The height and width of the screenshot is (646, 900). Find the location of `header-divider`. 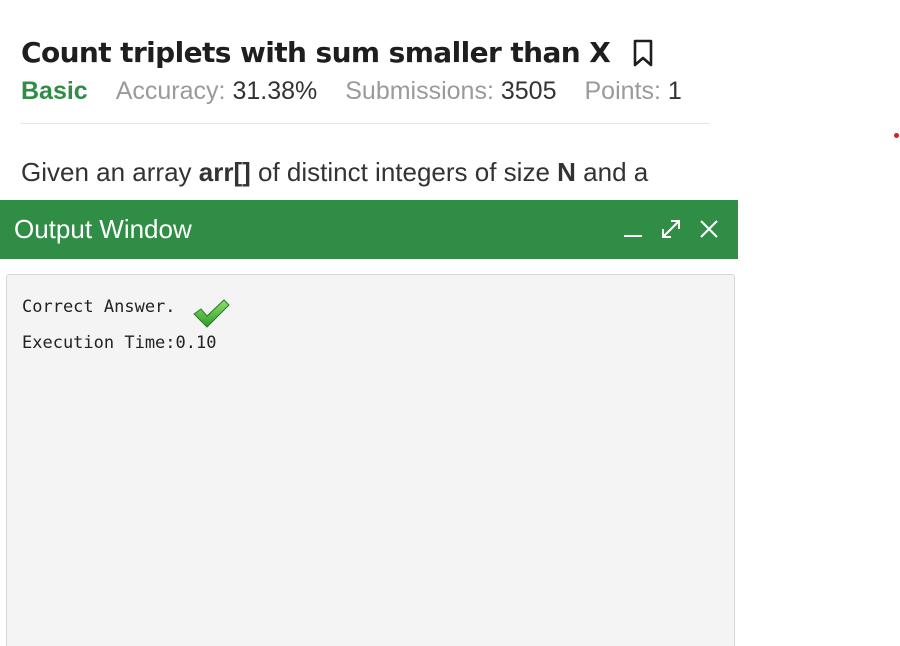

header-divider is located at coordinates (365, 123).